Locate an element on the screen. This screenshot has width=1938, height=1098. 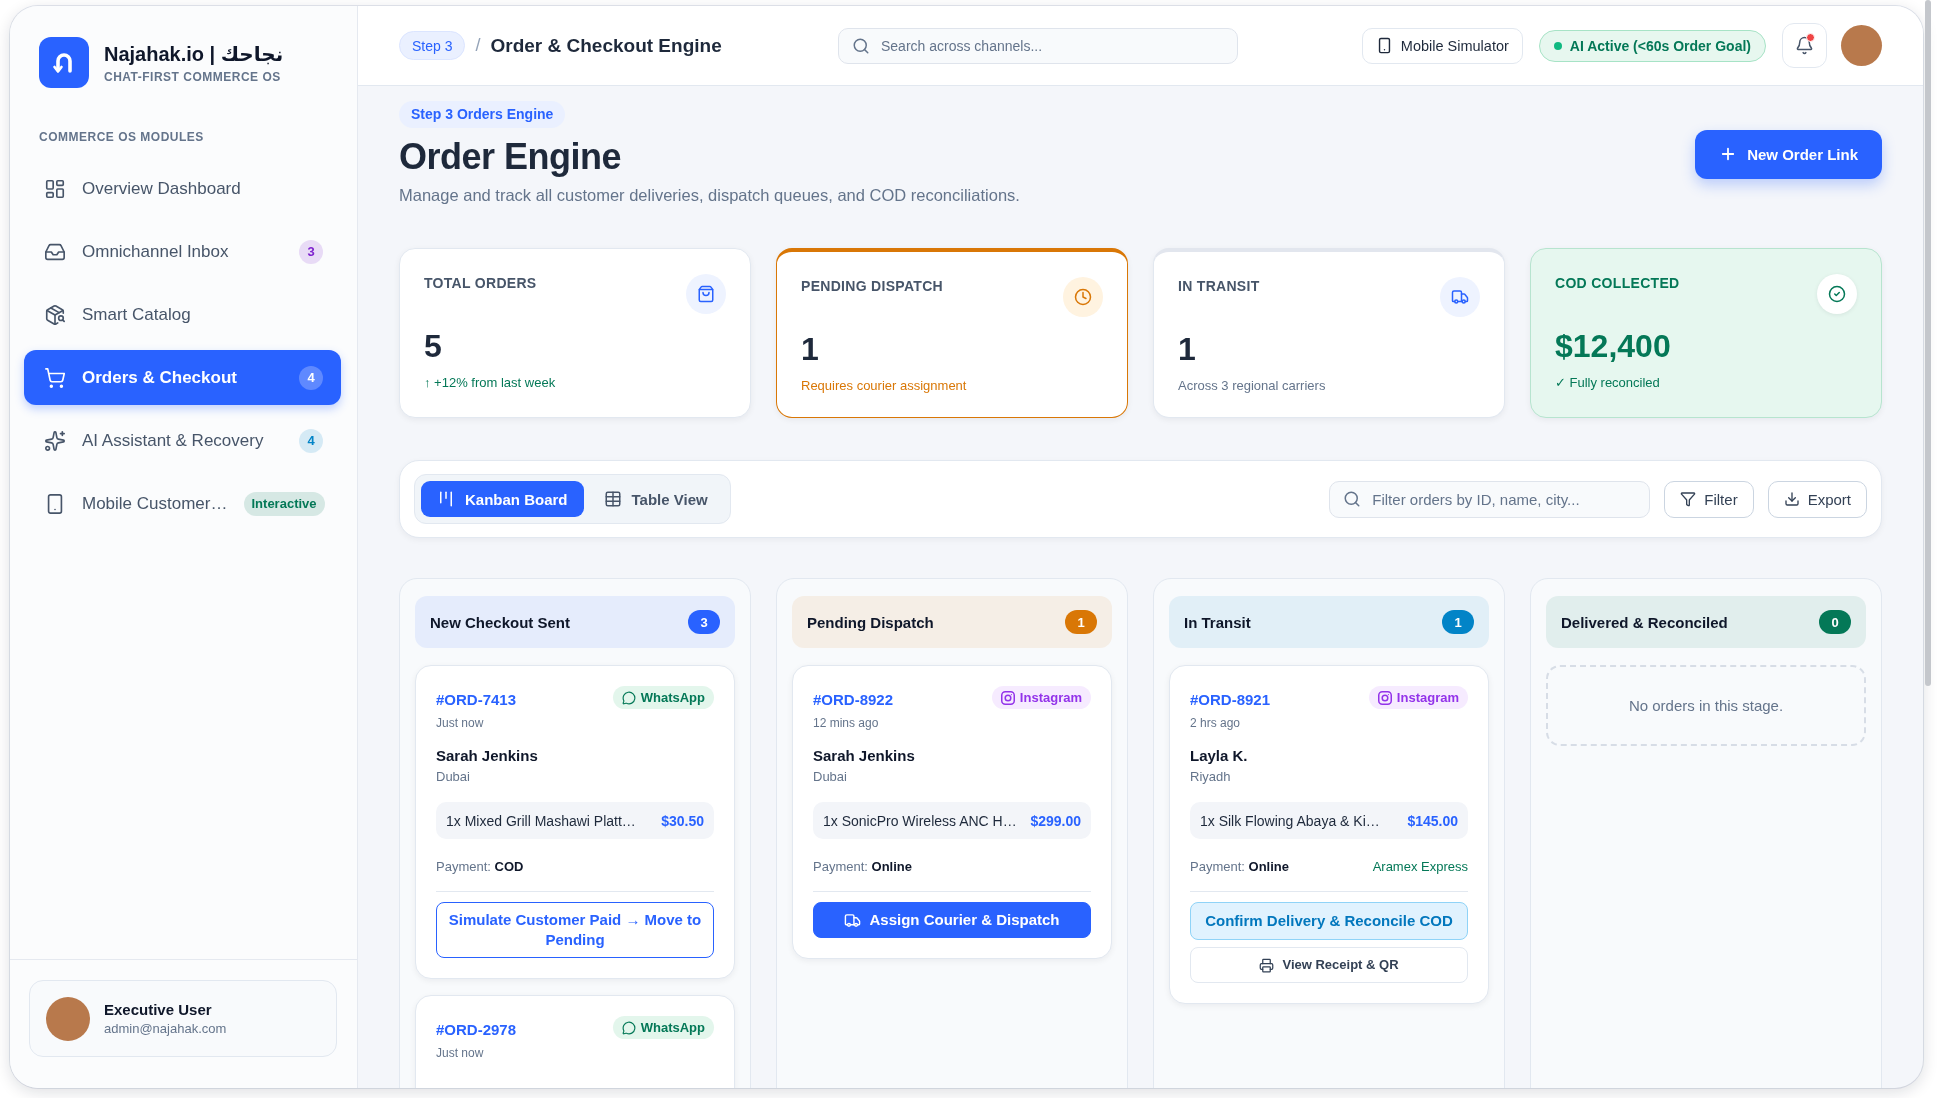
user-email: admin@najahak.com is located at coordinates (165, 1028).